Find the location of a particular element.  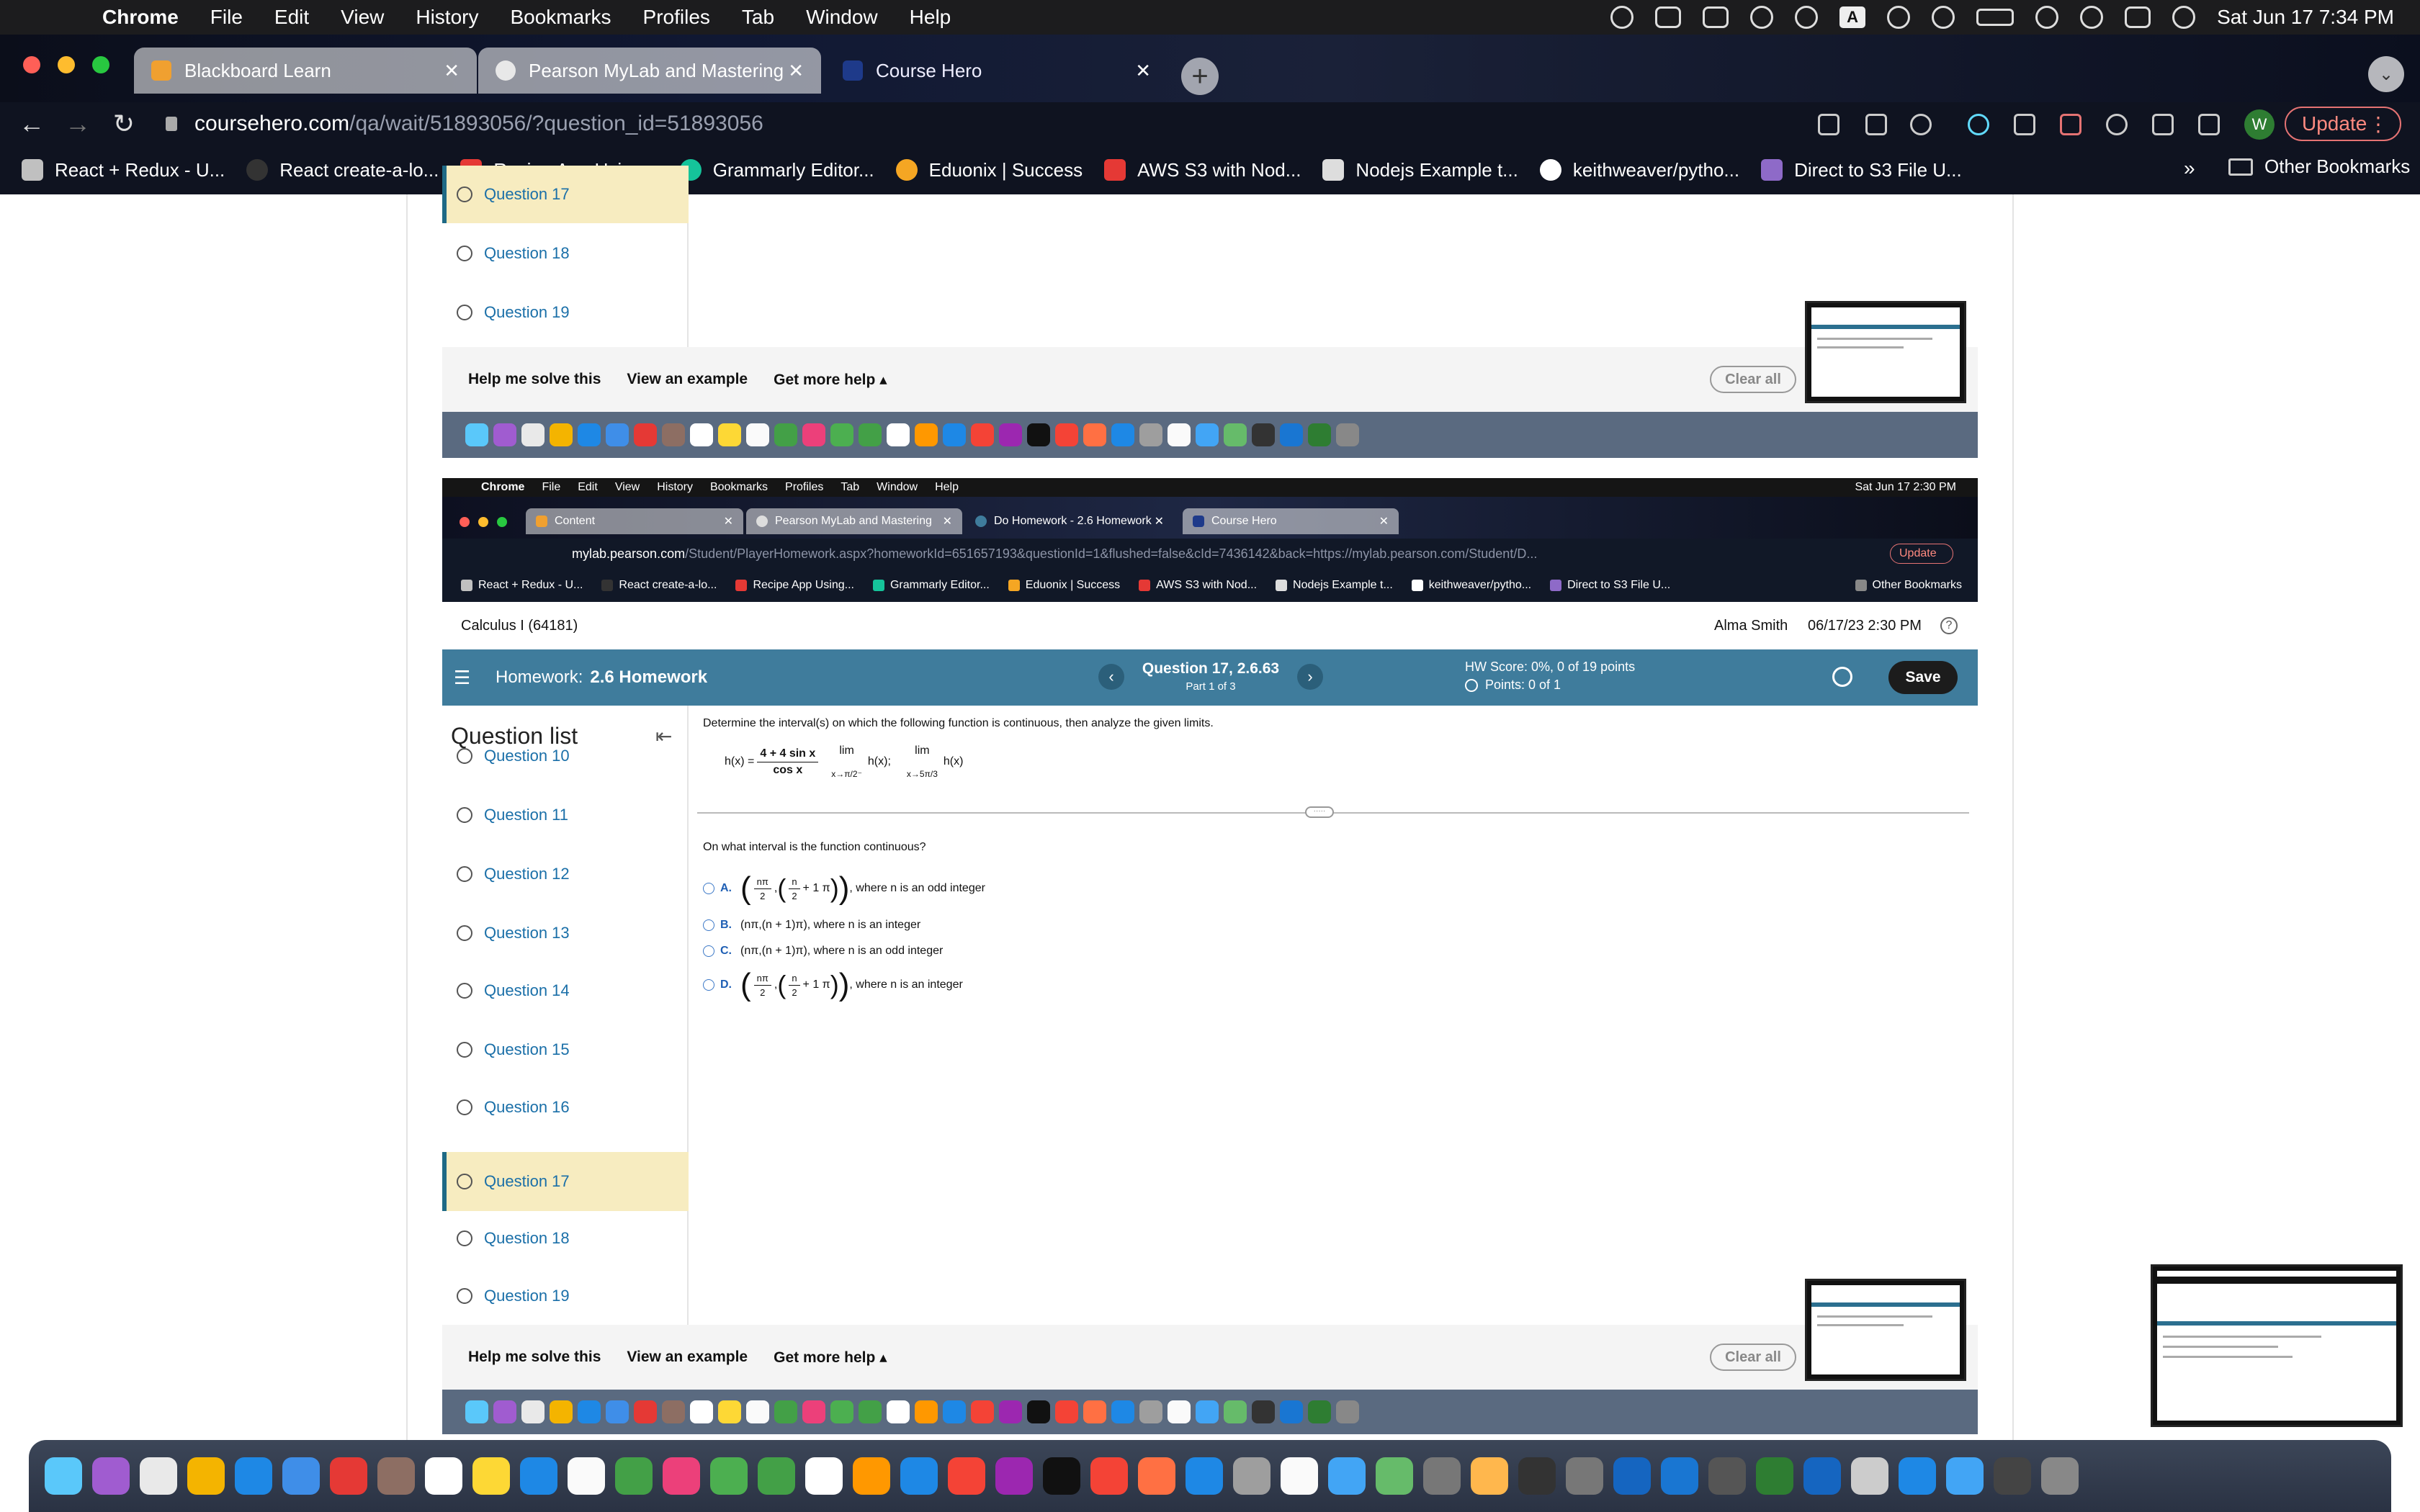

question-item-16: Question 16 is located at coordinates (565, 1107).